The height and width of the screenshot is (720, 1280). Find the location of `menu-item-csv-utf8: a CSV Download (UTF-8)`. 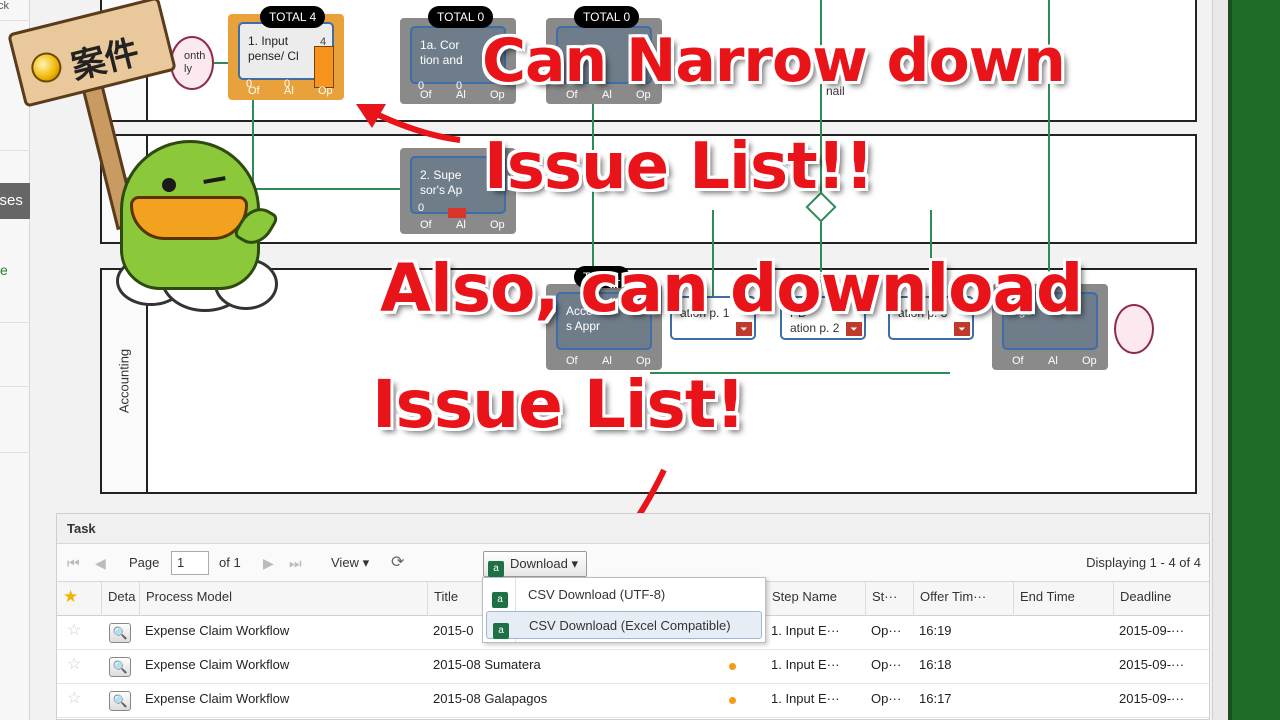

menu-item-csv-utf8: a CSV Download (UTF-8) is located at coordinates (624, 595).